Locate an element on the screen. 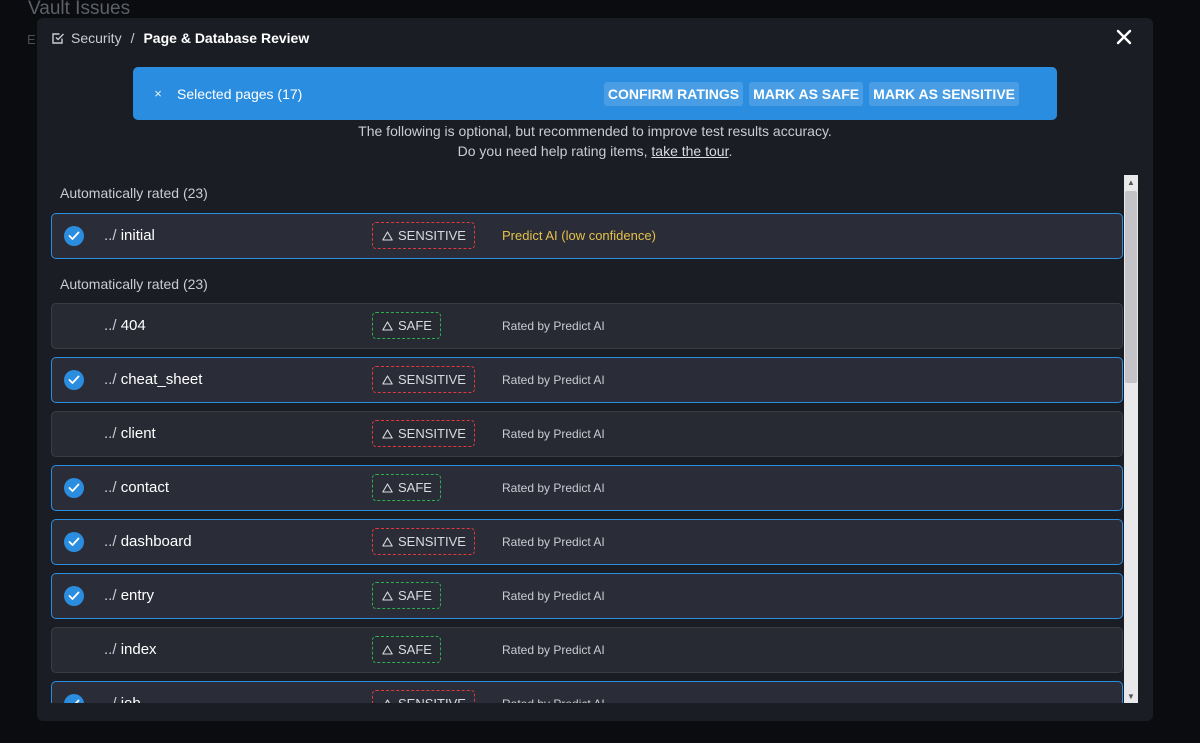 The width and height of the screenshot is (1200, 743). mark-as-safe-button: MARK AS SAFE is located at coordinates (806, 94).